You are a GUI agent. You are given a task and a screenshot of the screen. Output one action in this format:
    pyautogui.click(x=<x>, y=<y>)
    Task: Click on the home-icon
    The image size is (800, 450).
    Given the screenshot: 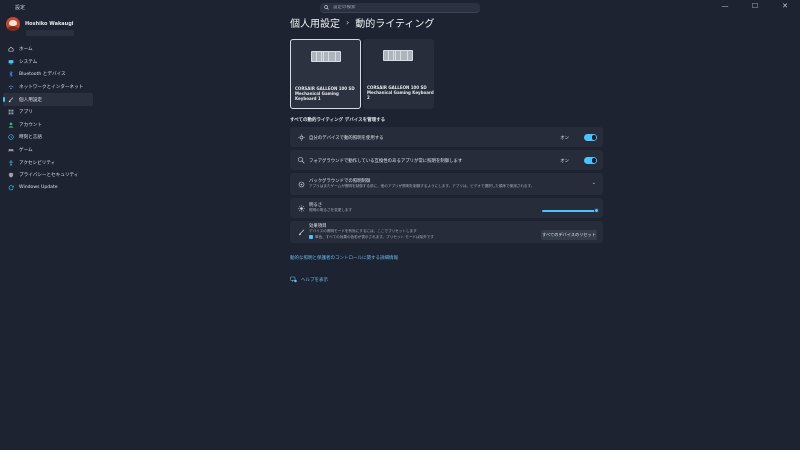 What is the action you would take?
    pyautogui.click(x=11, y=49)
    